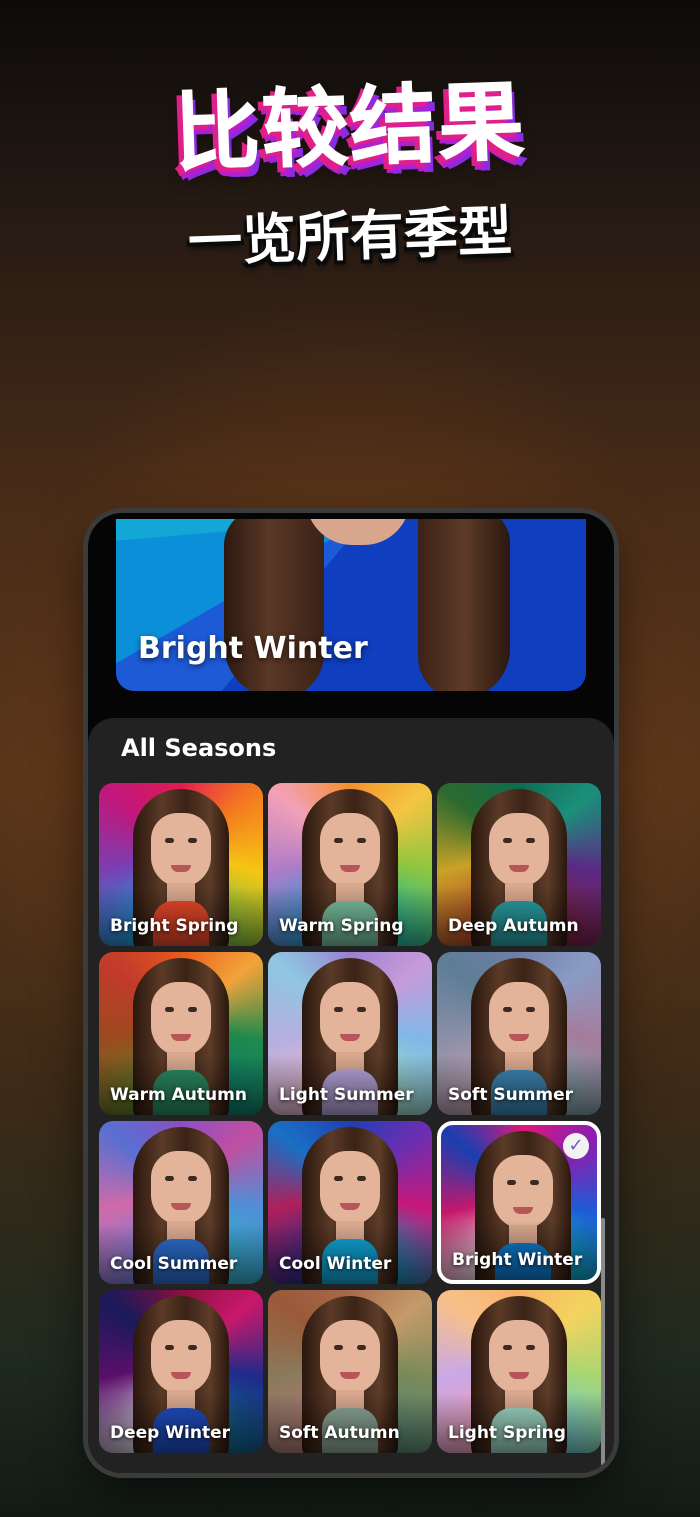 This screenshot has height=1517, width=700. I want to click on hero-hair-right, so click(464, 605).